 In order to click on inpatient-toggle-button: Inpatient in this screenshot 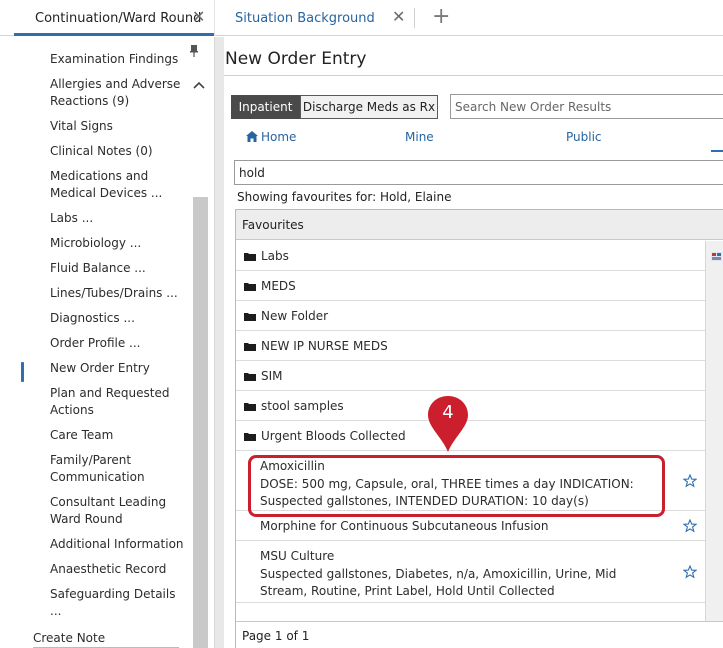, I will do `click(265, 107)`.